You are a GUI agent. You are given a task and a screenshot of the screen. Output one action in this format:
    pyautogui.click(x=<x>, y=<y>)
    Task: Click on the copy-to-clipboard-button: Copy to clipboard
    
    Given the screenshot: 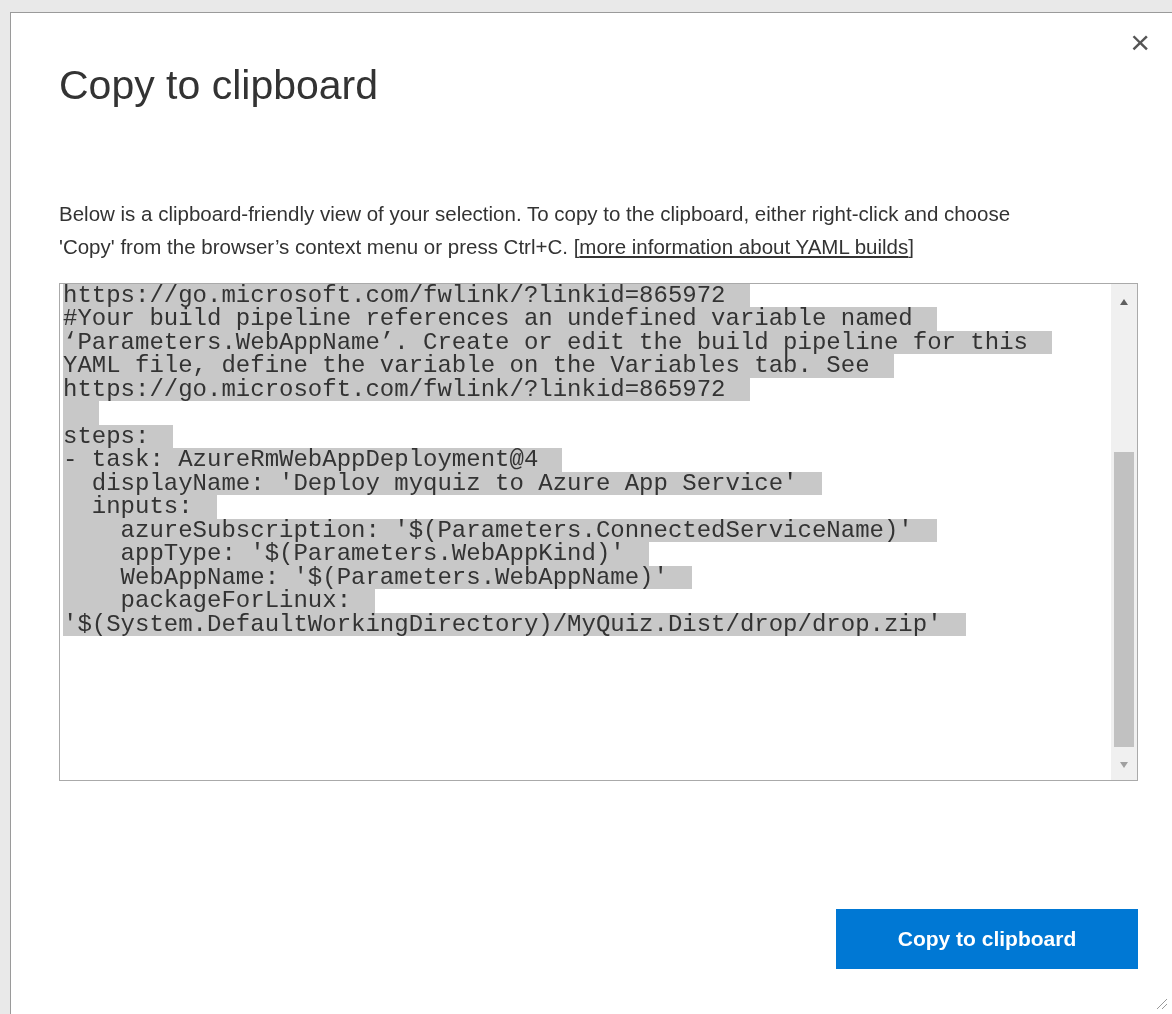 What is the action you would take?
    pyautogui.click(x=987, y=938)
    